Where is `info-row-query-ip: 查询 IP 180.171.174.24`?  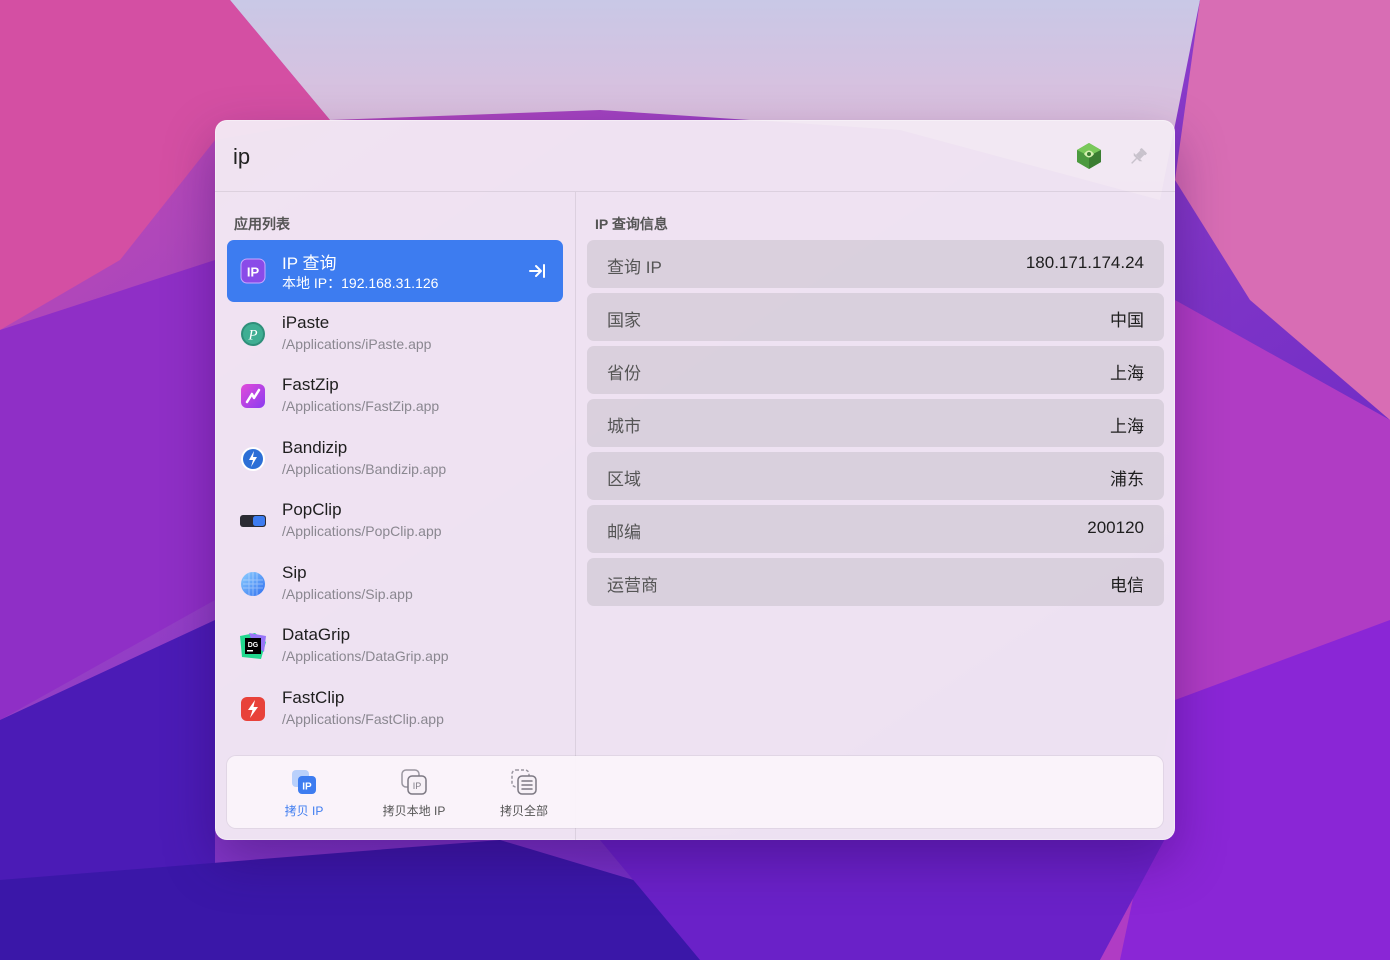 info-row-query-ip: 查询 IP 180.171.174.24 is located at coordinates (875, 264).